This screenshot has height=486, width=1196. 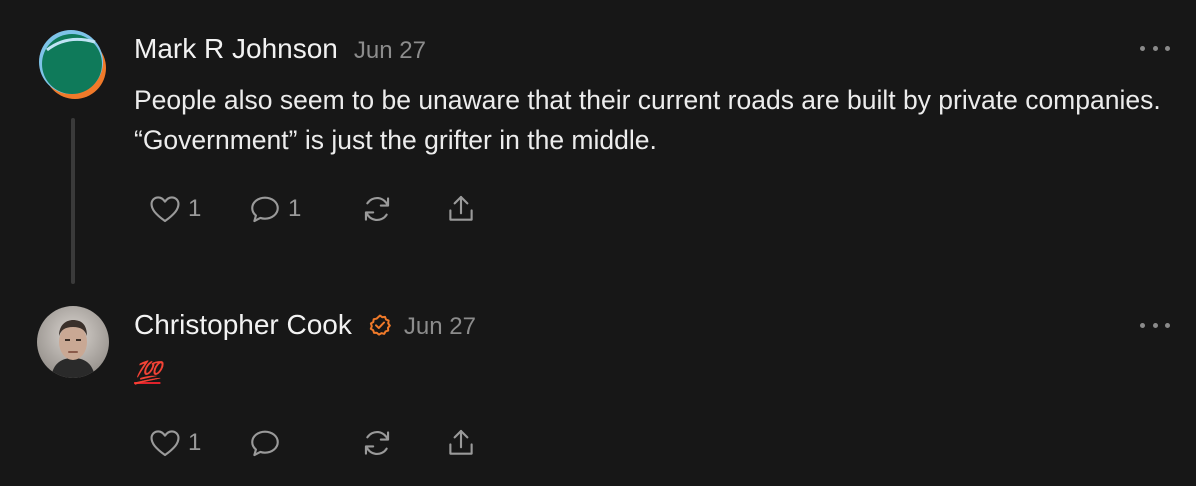 What do you see at coordinates (236, 49) in the screenshot?
I see `author-name: Mark R Johnson` at bounding box center [236, 49].